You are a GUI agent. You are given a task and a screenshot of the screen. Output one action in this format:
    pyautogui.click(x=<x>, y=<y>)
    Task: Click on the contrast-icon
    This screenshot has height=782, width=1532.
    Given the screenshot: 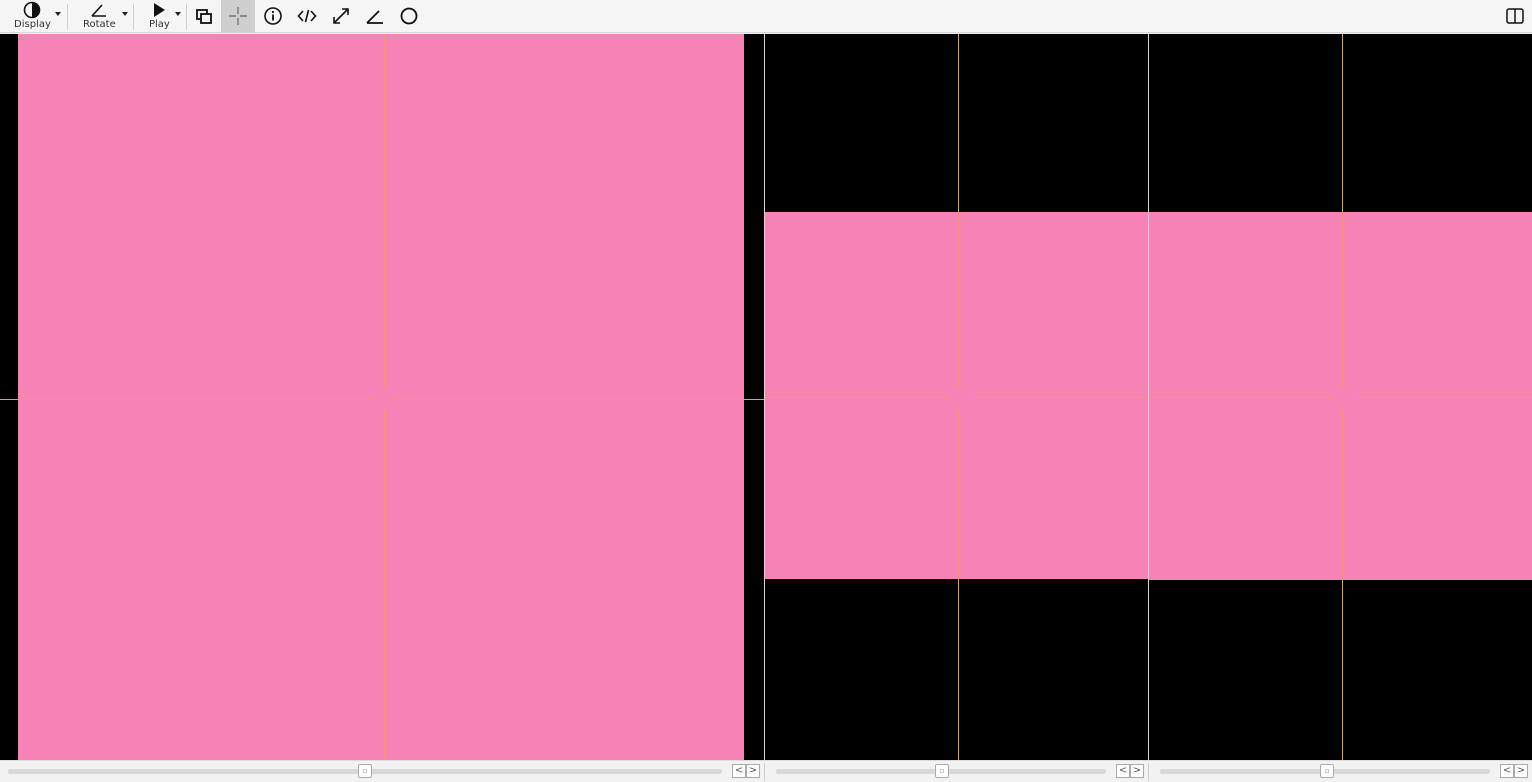 What is the action you would take?
    pyautogui.click(x=32, y=10)
    